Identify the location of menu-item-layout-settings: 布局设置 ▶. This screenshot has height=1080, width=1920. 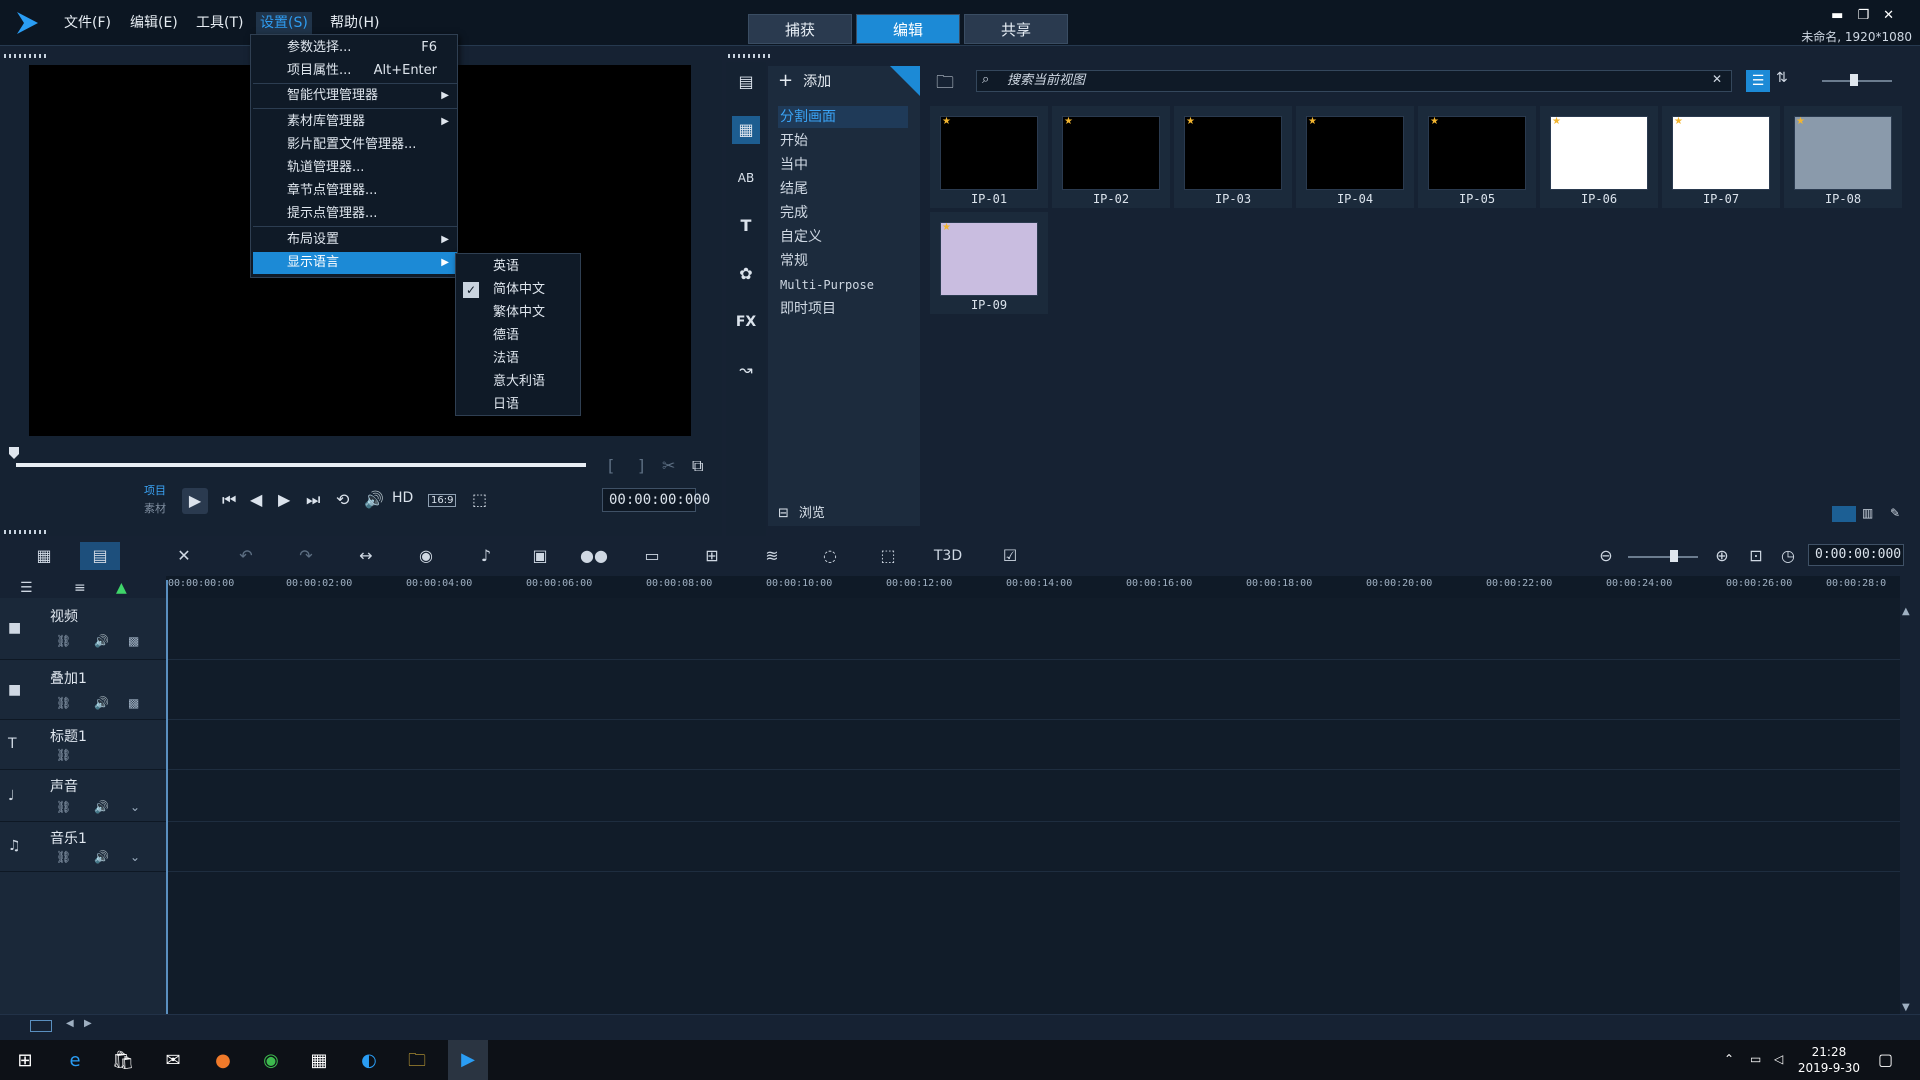
(355, 240).